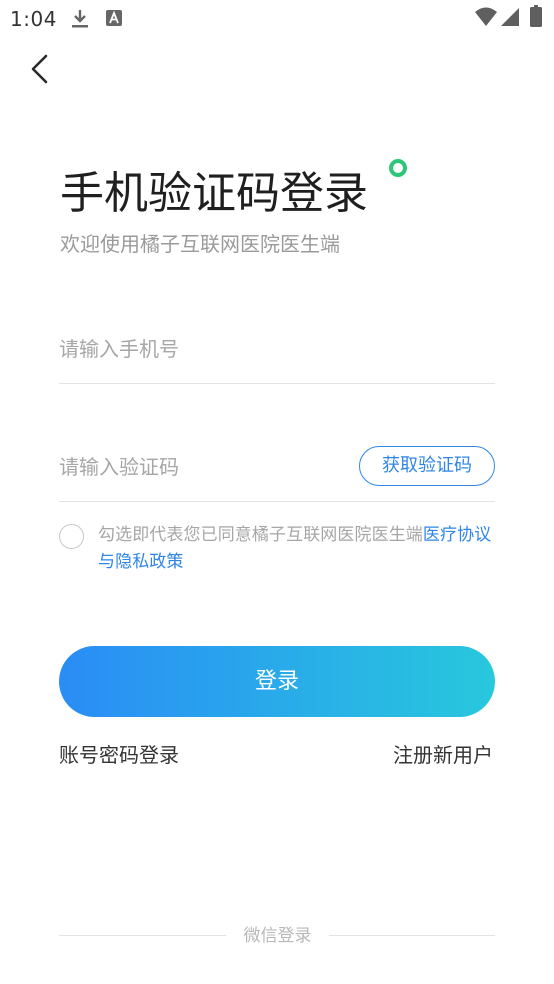  What do you see at coordinates (200, 244) in the screenshot?
I see `page-subtitle: 欢迎使用橘子互联网医院医生端` at bounding box center [200, 244].